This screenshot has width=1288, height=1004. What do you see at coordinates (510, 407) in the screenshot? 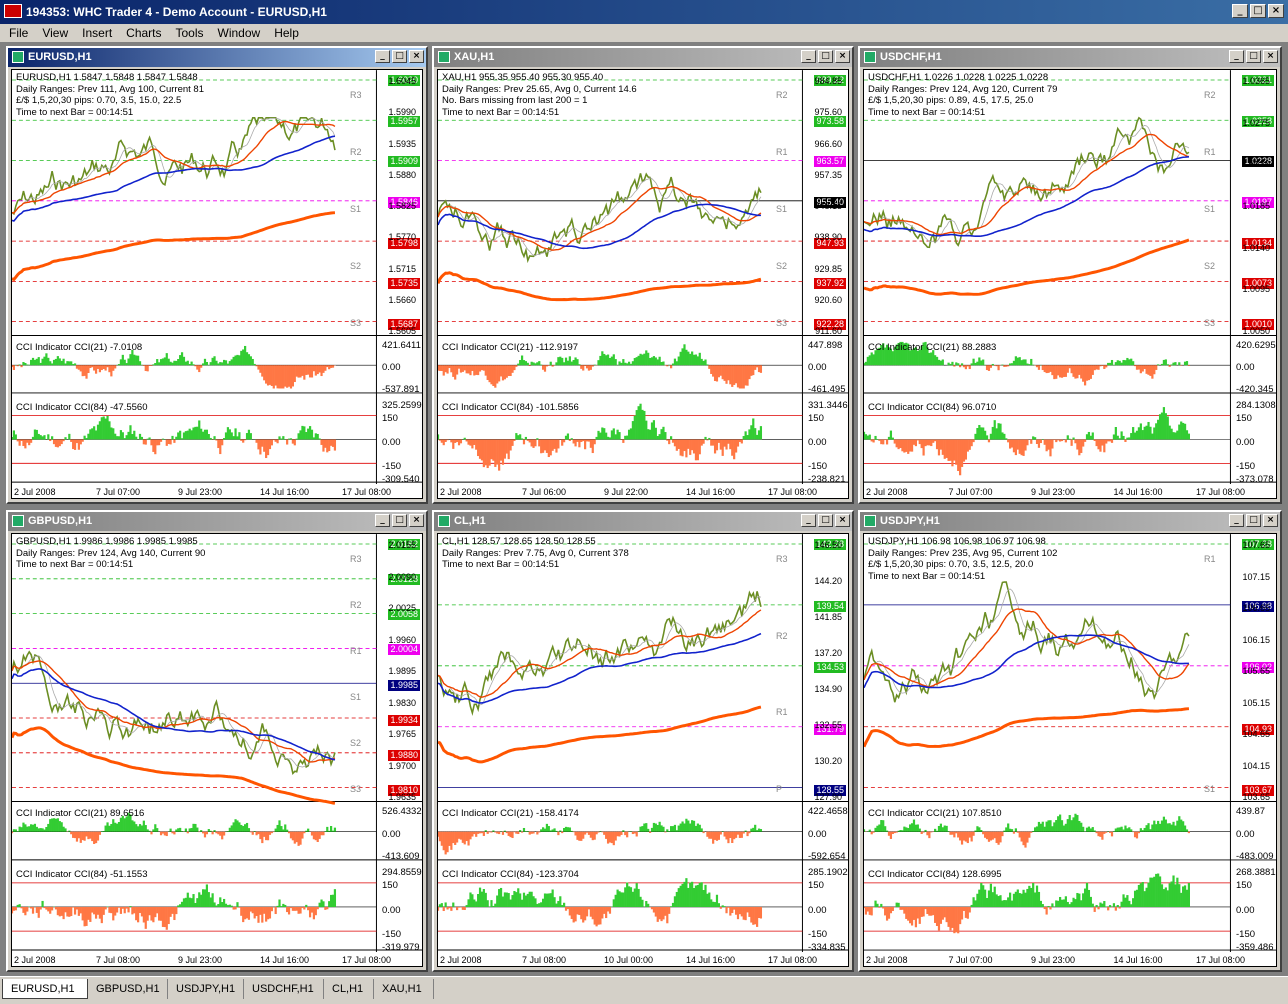
I see `cci84-label: CCI Indicator CCI(84) -101.5856` at bounding box center [510, 407].